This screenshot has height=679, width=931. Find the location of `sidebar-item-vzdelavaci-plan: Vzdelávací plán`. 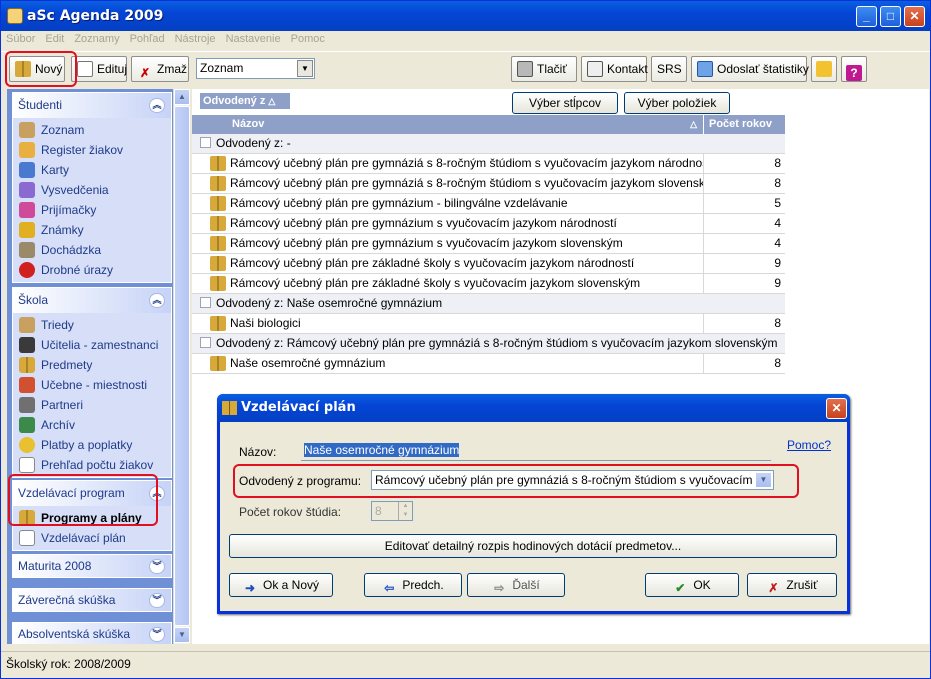

sidebar-item-vzdelavaci-plan: Vzdelávací plán is located at coordinates (92, 538).